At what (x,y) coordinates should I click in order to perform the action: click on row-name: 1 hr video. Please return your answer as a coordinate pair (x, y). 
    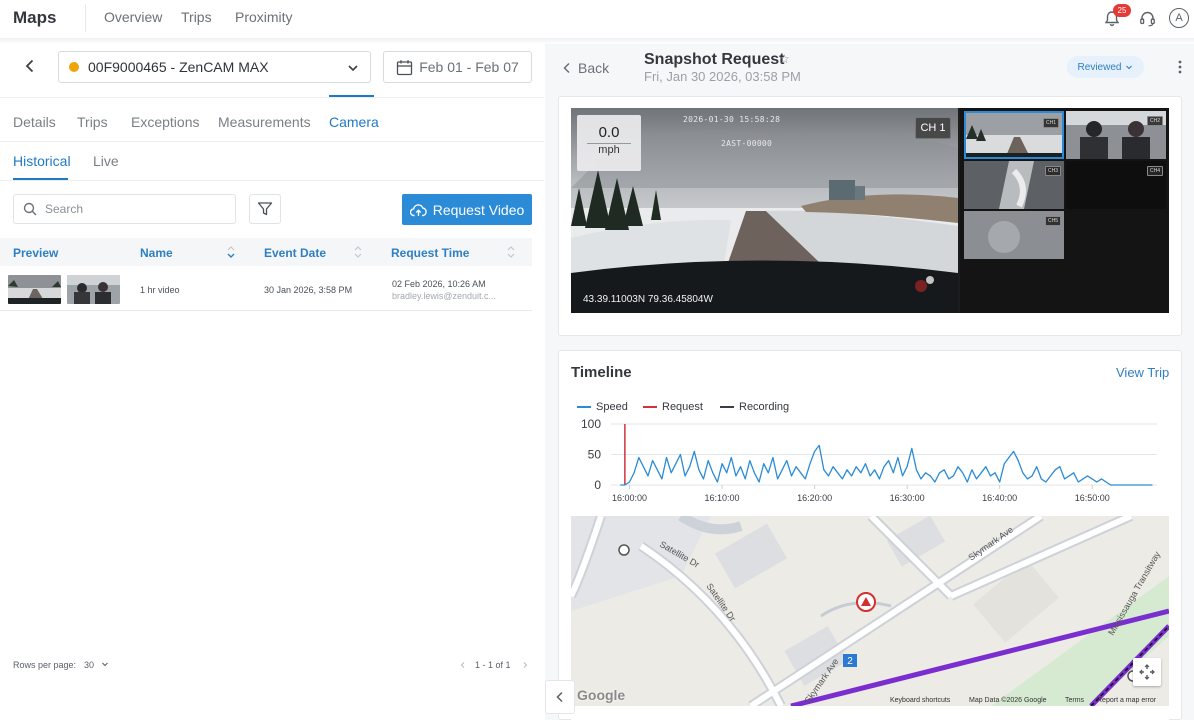
    Looking at the image, I should click on (160, 290).